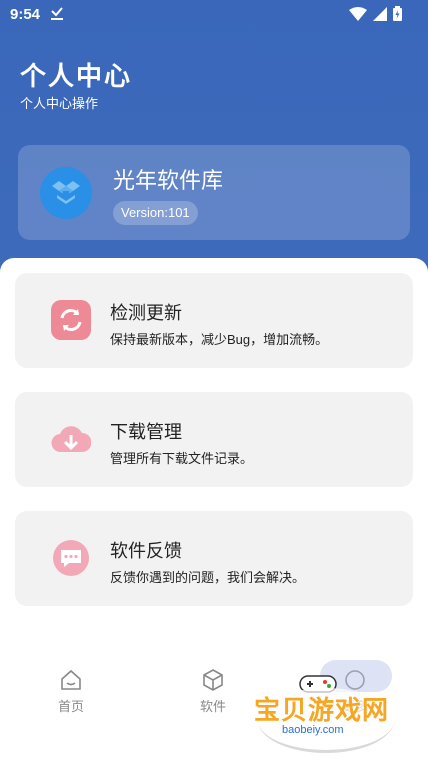 The width and height of the screenshot is (428, 761). What do you see at coordinates (313, 730) in the screenshot?
I see `watermark-url: baobeiy.com` at bounding box center [313, 730].